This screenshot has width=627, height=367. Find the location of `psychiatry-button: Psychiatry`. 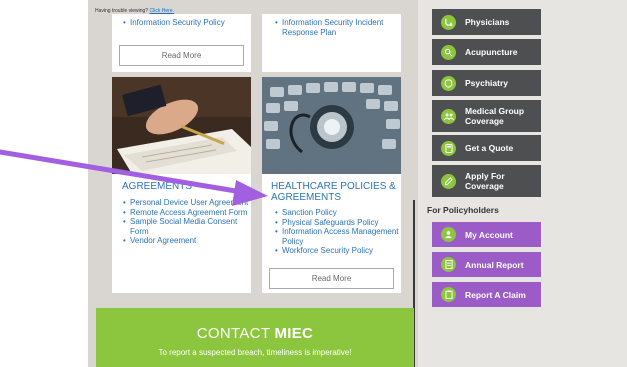

psychiatry-button: Psychiatry is located at coordinates (486, 83).